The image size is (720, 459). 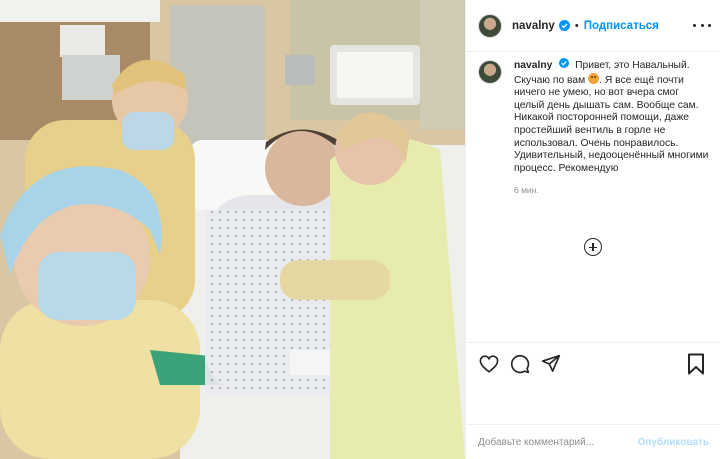 I want to click on avatar, so click(x=490, y=25).